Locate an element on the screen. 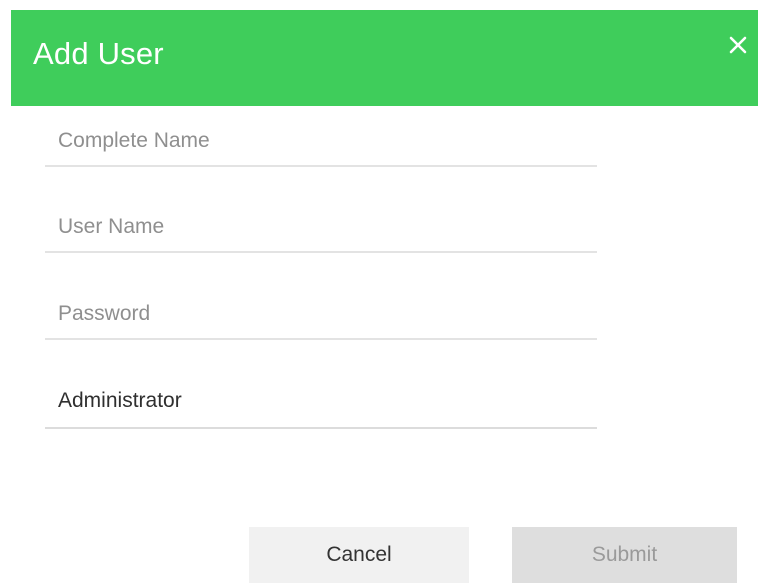  submit-button: Submit is located at coordinates (624, 555).